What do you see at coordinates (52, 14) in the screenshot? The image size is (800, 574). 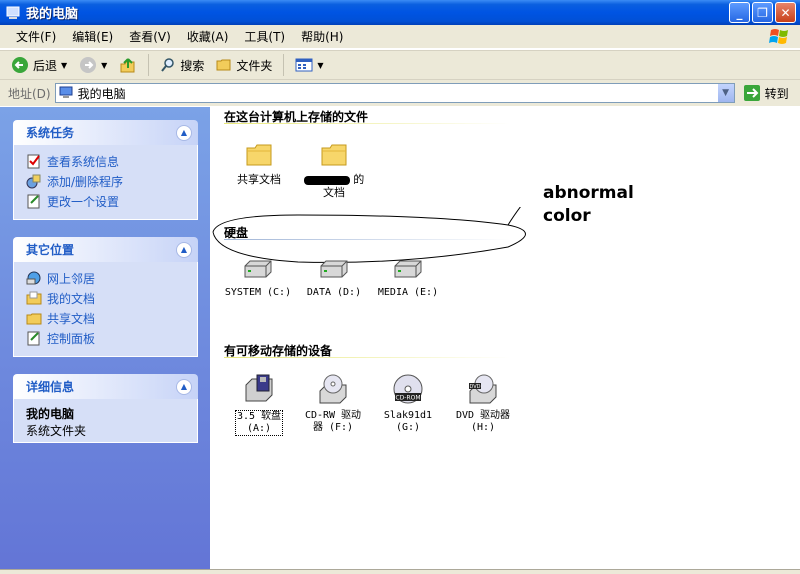 I see `window-title: 我的电脑` at bounding box center [52, 14].